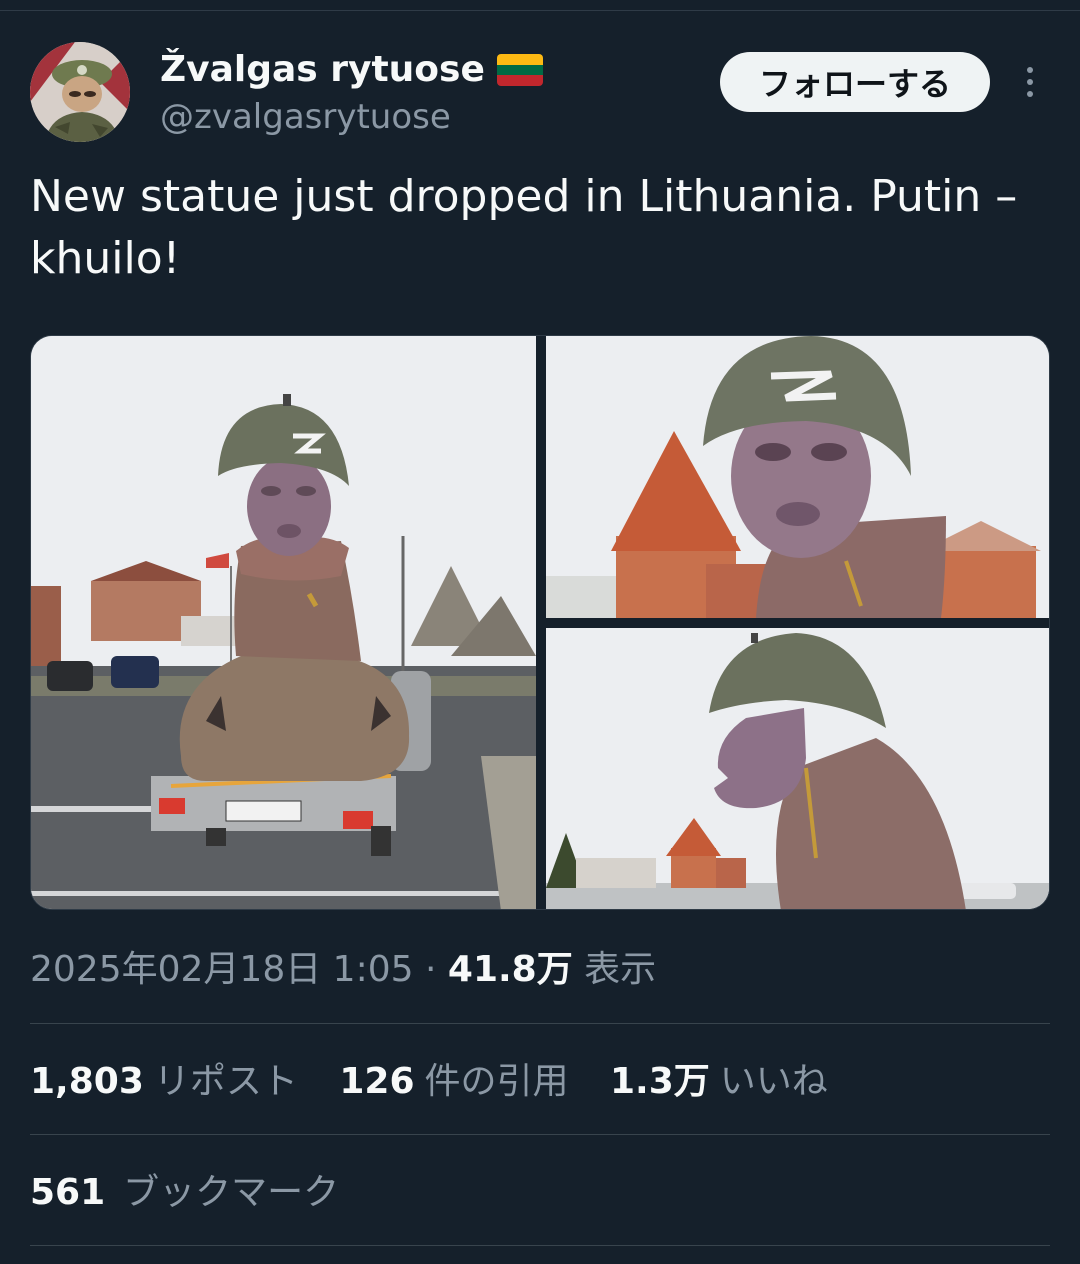 Image resolution: width=1080 pixels, height=1264 pixels. I want to click on views-count: 41.8万, so click(510, 969).